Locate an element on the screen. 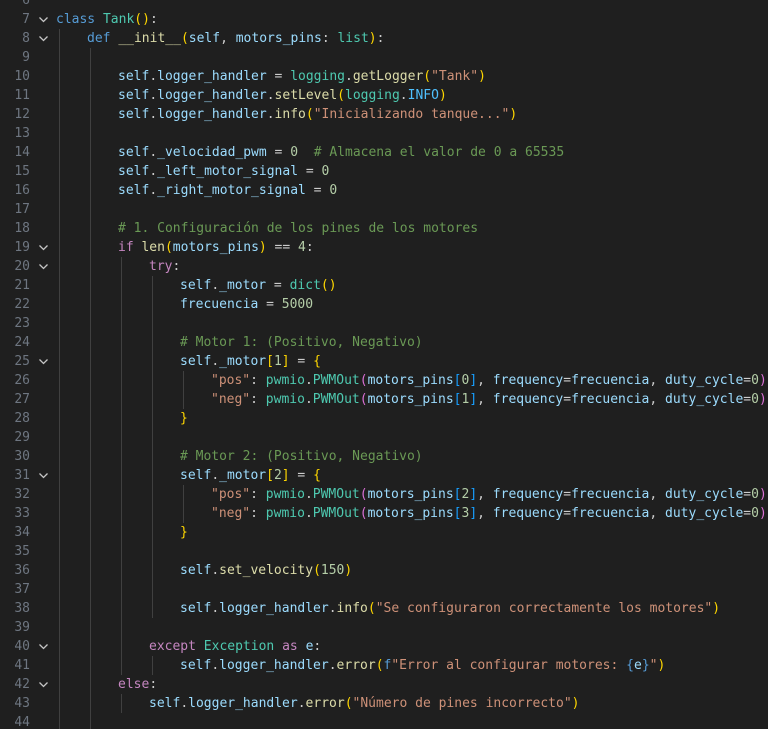 This screenshot has height=729, width=768. code-line: 36 self.set_velocity(150) is located at coordinates (384, 570).